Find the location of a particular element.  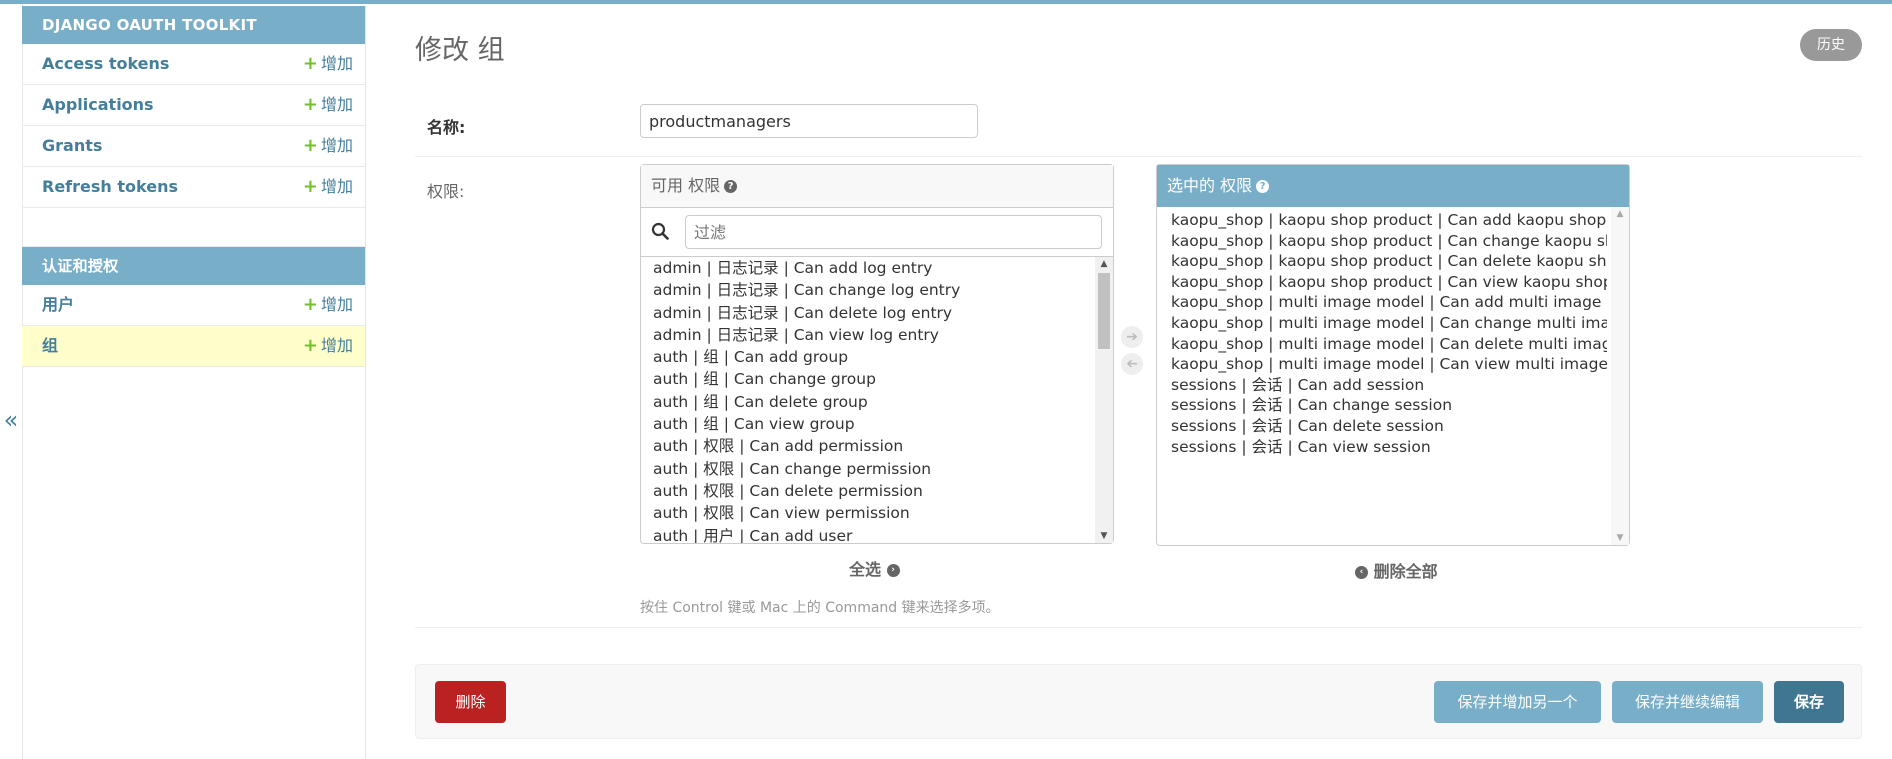

available-option: auth | 权限 | Can view permission is located at coordinates (867, 513).